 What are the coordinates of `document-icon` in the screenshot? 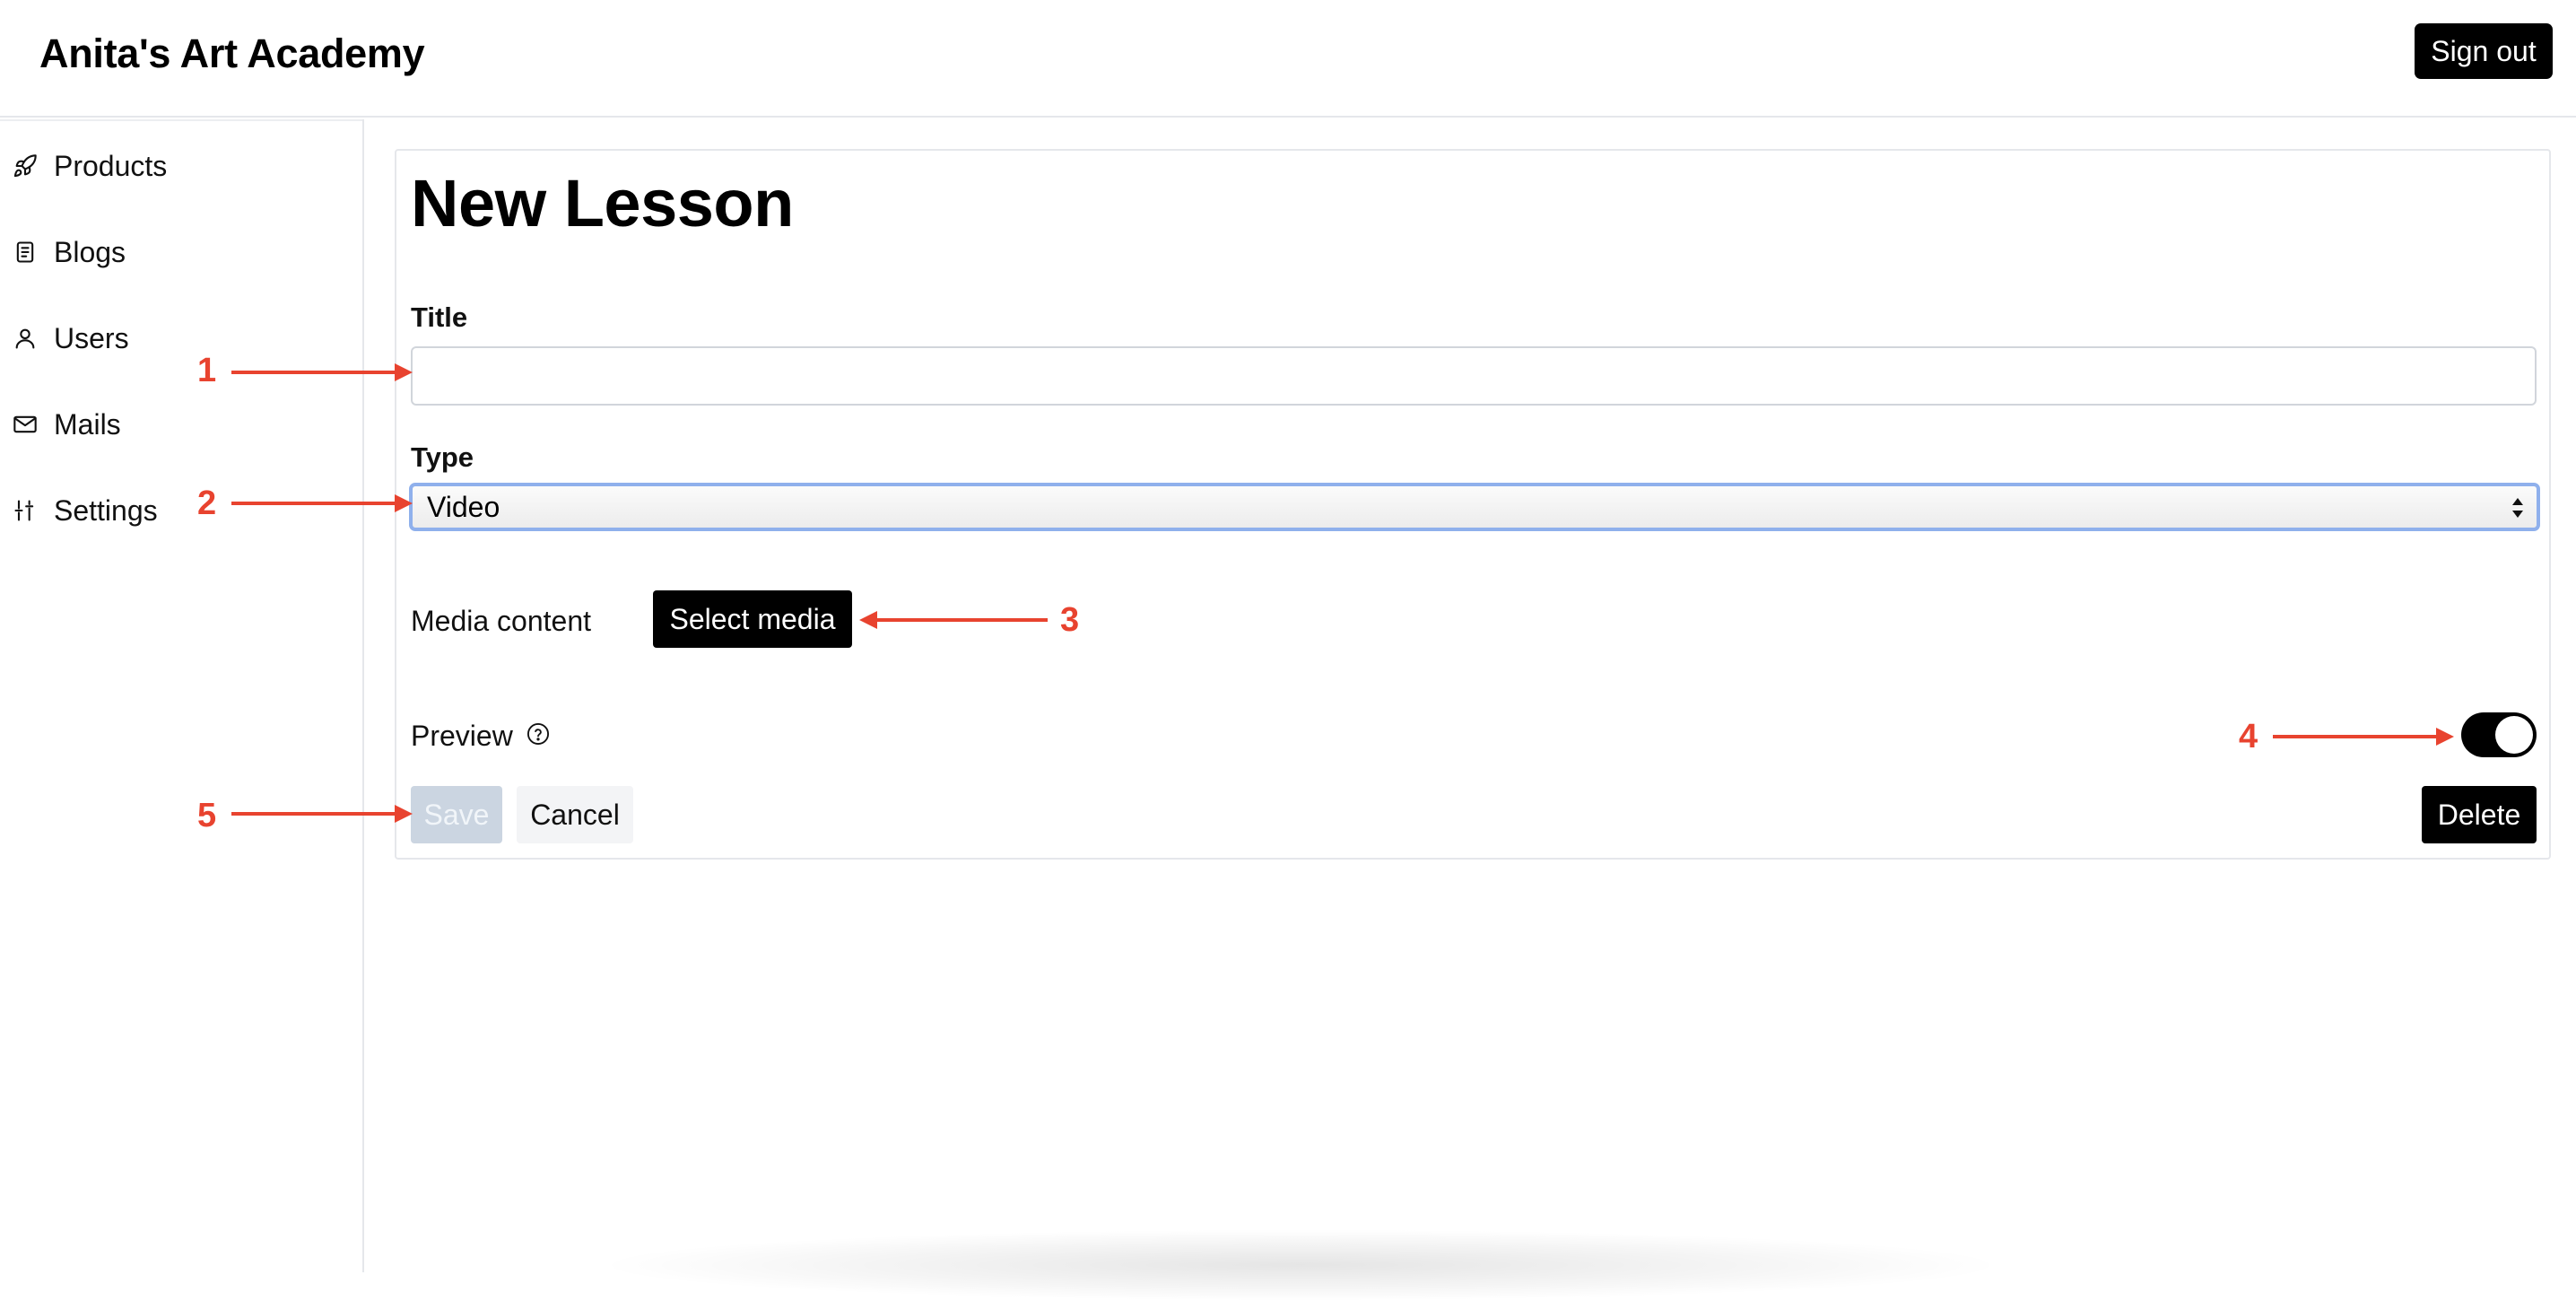 It's located at (25, 252).